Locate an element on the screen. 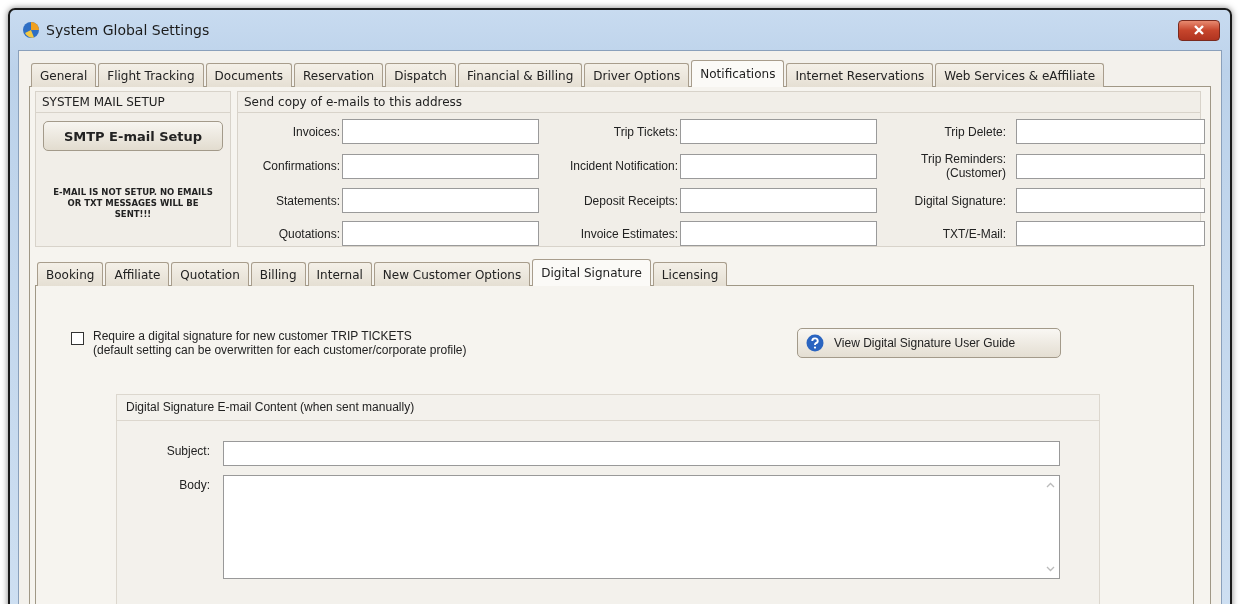 This screenshot has width=1254, height=604. tab: Reservation is located at coordinates (339, 75).